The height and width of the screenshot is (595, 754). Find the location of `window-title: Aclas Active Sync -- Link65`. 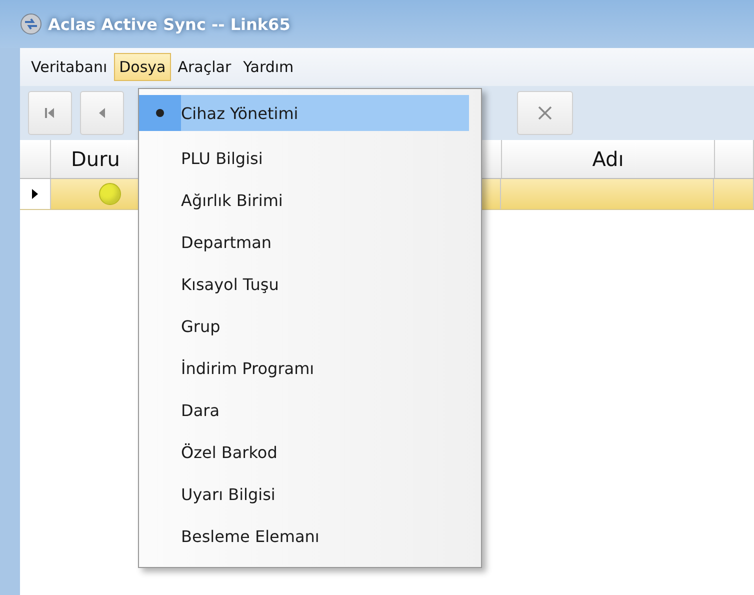

window-title: Aclas Active Sync -- Link65 is located at coordinates (169, 24).